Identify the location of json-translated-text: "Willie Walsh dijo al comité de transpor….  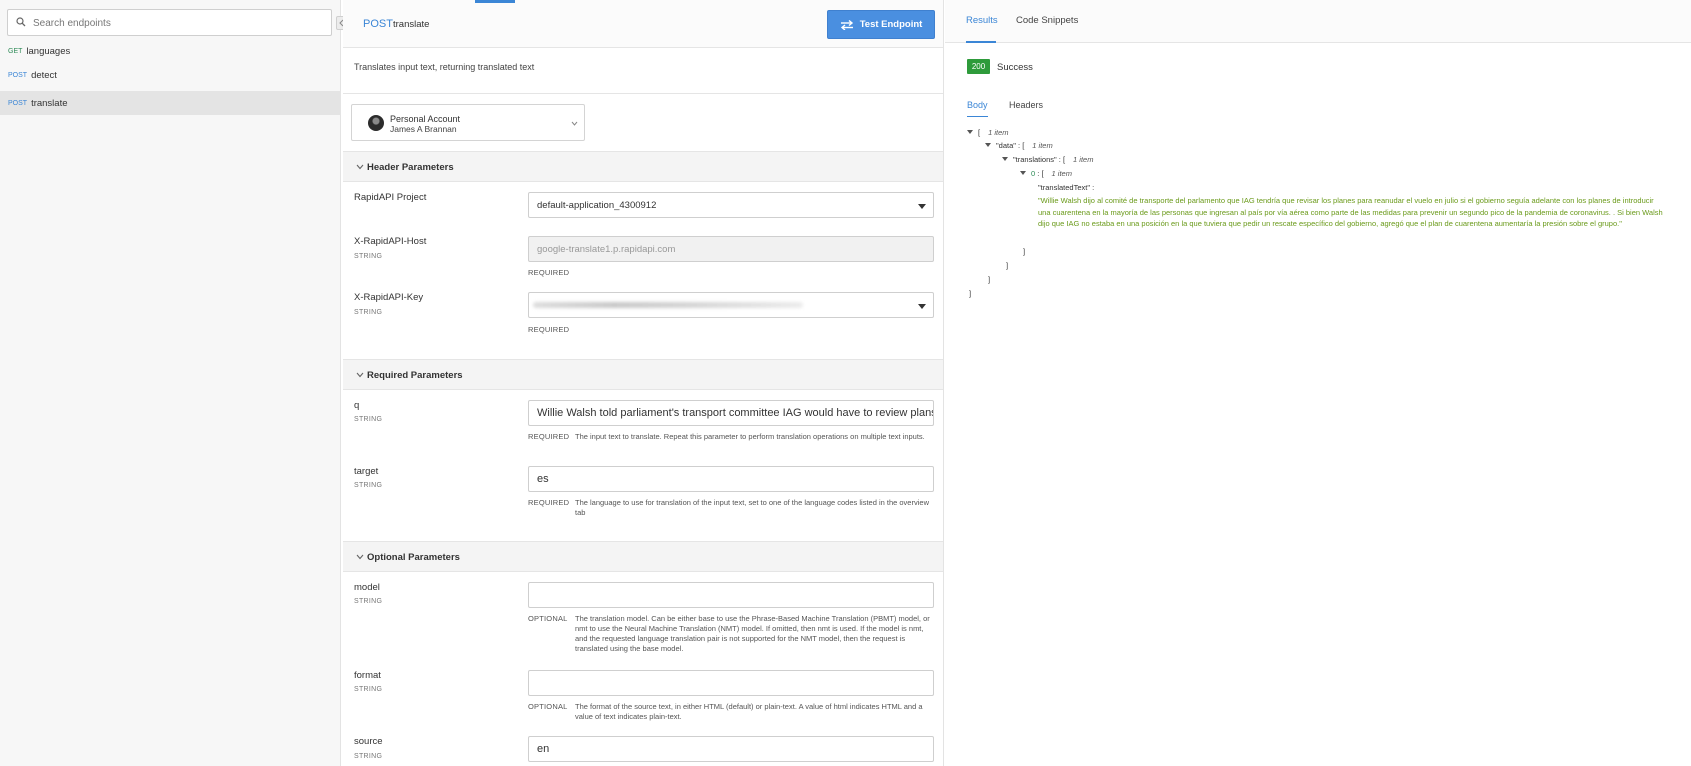
(1350, 212).